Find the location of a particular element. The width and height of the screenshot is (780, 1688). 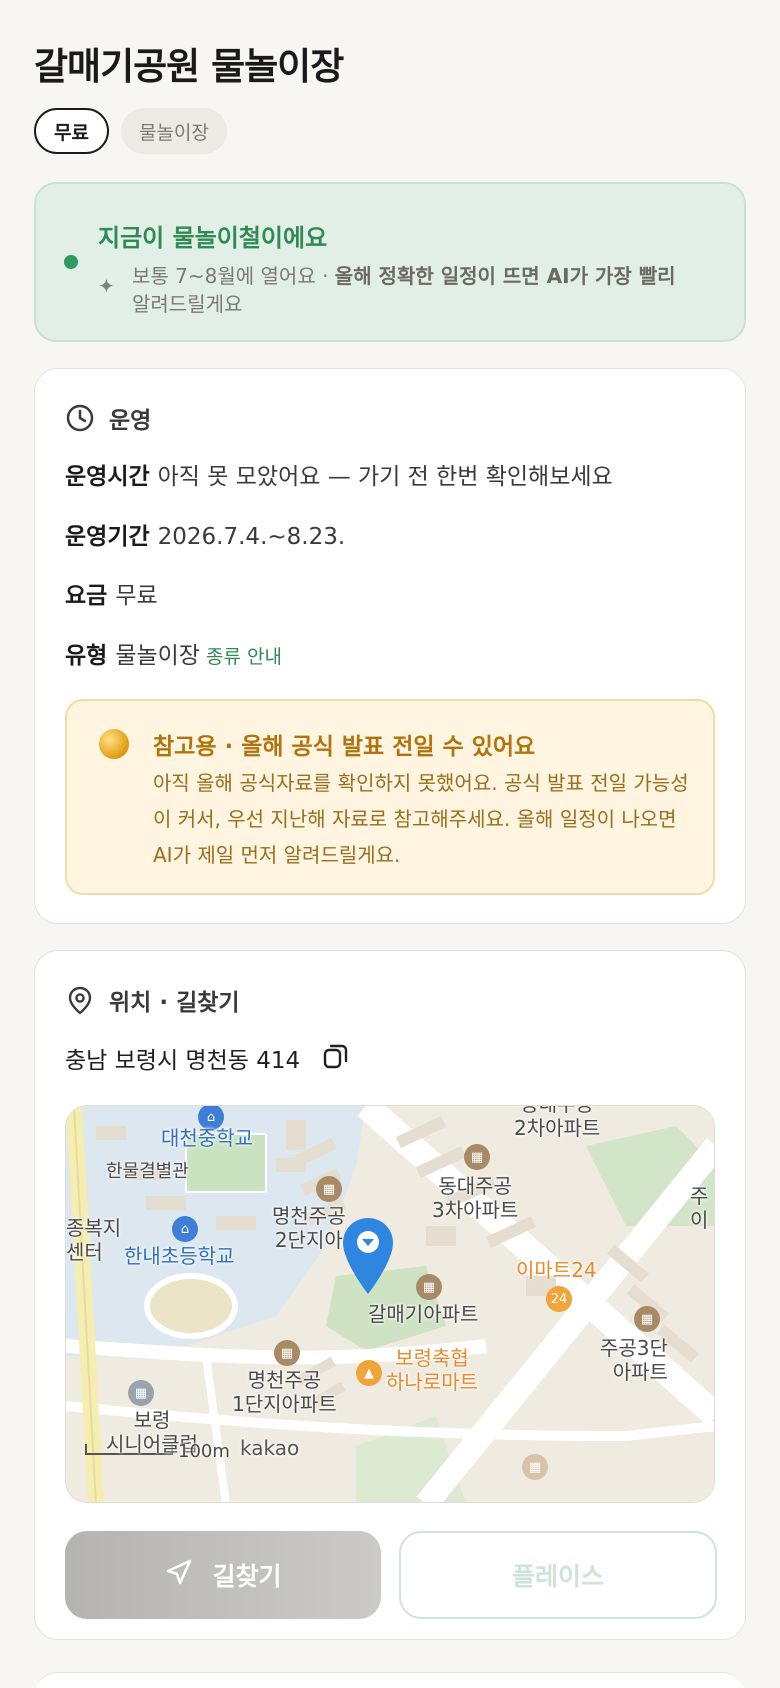

mart-icon: ▲ is located at coordinates (369, 1373).